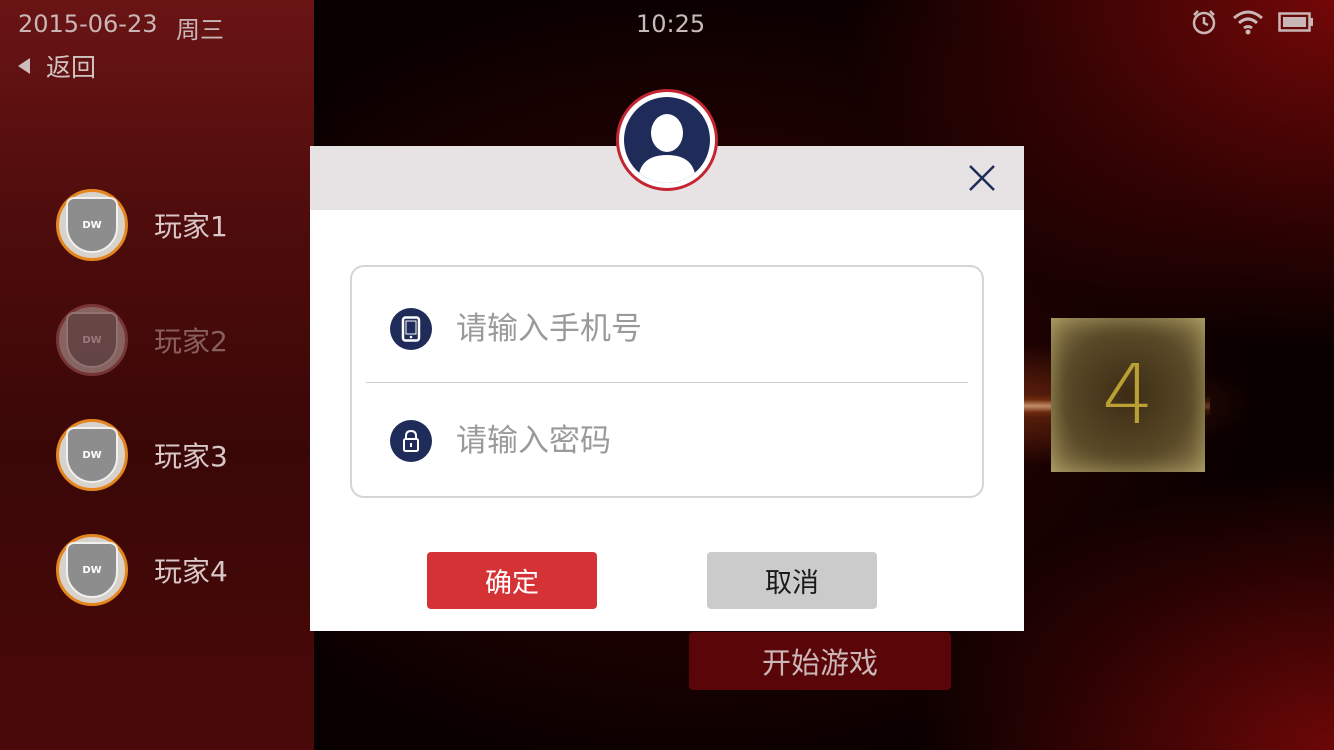 The height and width of the screenshot is (750, 1334). I want to click on lock-icon, so click(411, 441).